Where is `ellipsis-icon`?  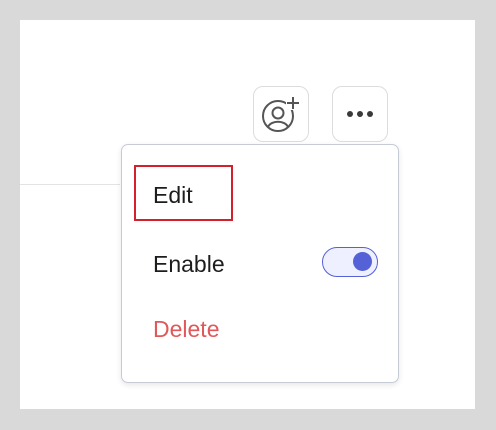 ellipsis-icon is located at coordinates (360, 114).